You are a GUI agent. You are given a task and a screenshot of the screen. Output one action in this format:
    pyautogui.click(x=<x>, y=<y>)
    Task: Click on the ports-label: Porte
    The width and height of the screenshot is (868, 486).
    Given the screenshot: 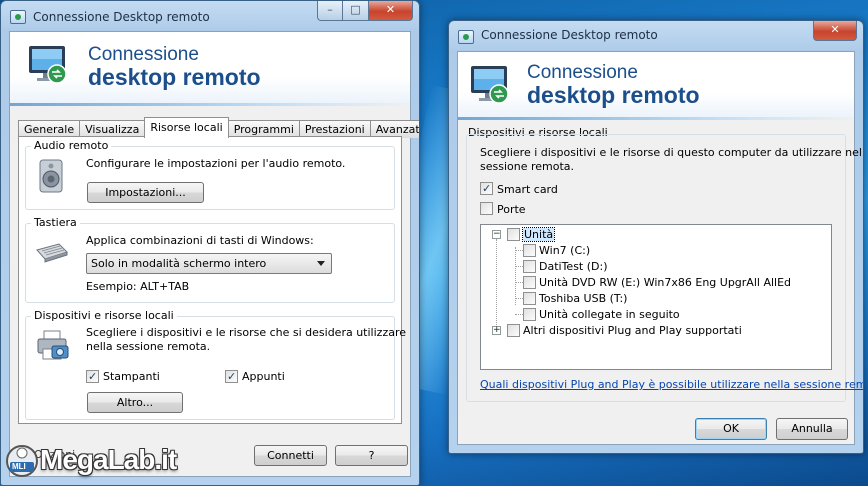 What is the action you would take?
    pyautogui.click(x=511, y=209)
    